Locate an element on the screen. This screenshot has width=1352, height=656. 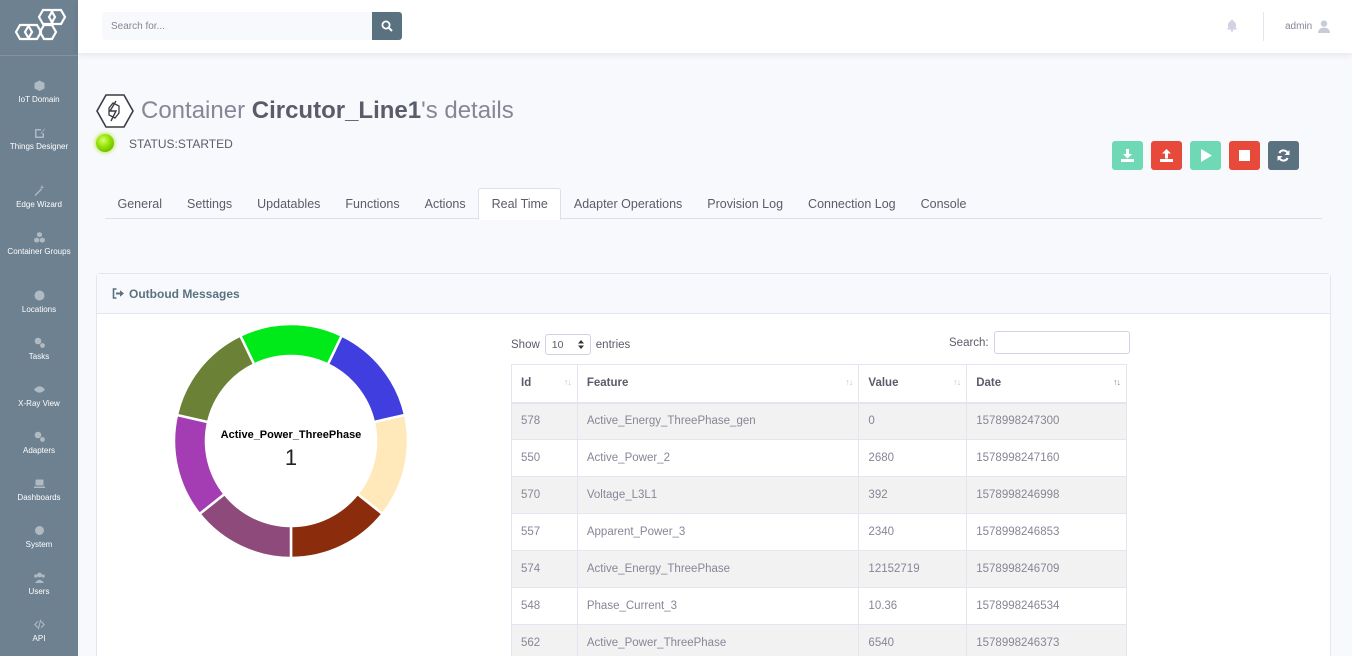
column-header-value: Value ↑↓ is located at coordinates (913, 384).